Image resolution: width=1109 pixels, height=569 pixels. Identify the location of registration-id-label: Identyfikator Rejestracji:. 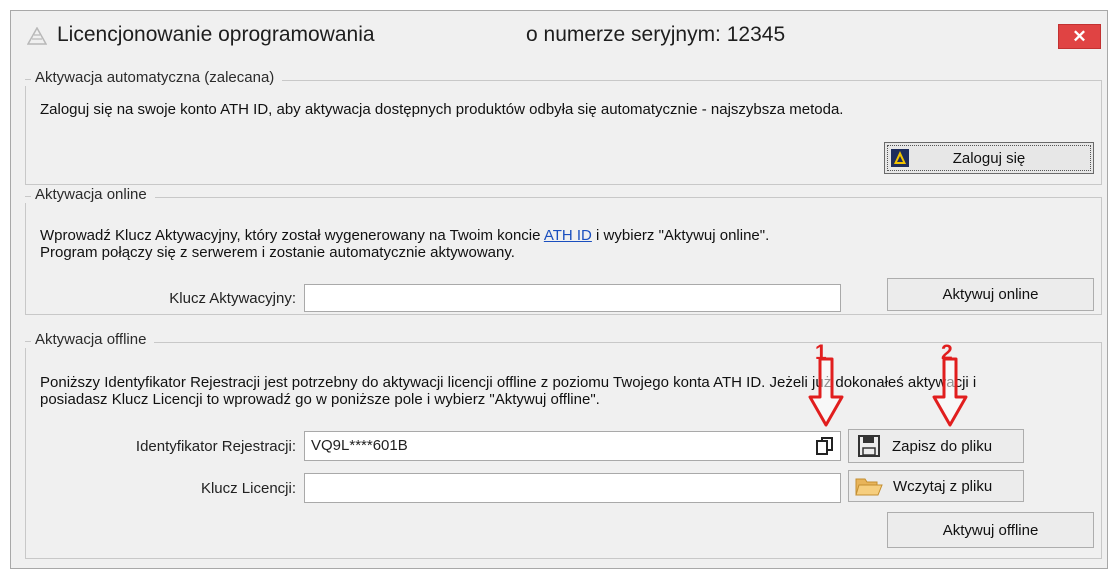
(215, 446).